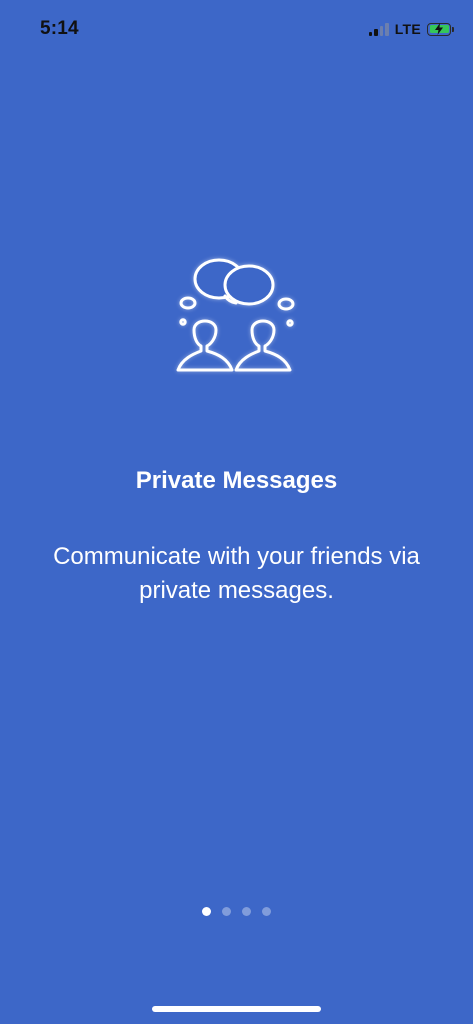 This screenshot has width=473, height=1024. What do you see at coordinates (236, 1009) in the screenshot?
I see `home-indicator` at bounding box center [236, 1009].